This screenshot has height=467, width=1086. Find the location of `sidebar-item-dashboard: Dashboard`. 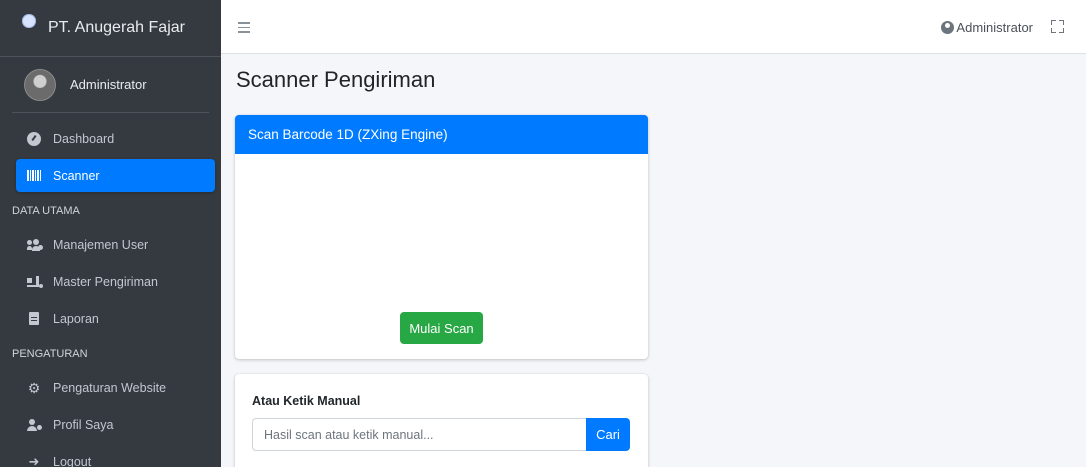

sidebar-item-dashboard: Dashboard is located at coordinates (115, 138).